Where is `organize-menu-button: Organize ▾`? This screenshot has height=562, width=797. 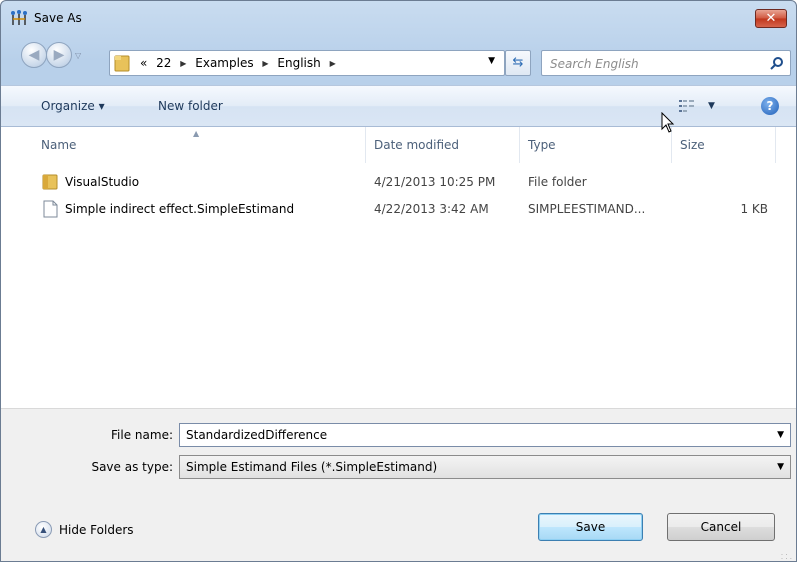 organize-menu-button: Organize ▾ is located at coordinates (73, 106).